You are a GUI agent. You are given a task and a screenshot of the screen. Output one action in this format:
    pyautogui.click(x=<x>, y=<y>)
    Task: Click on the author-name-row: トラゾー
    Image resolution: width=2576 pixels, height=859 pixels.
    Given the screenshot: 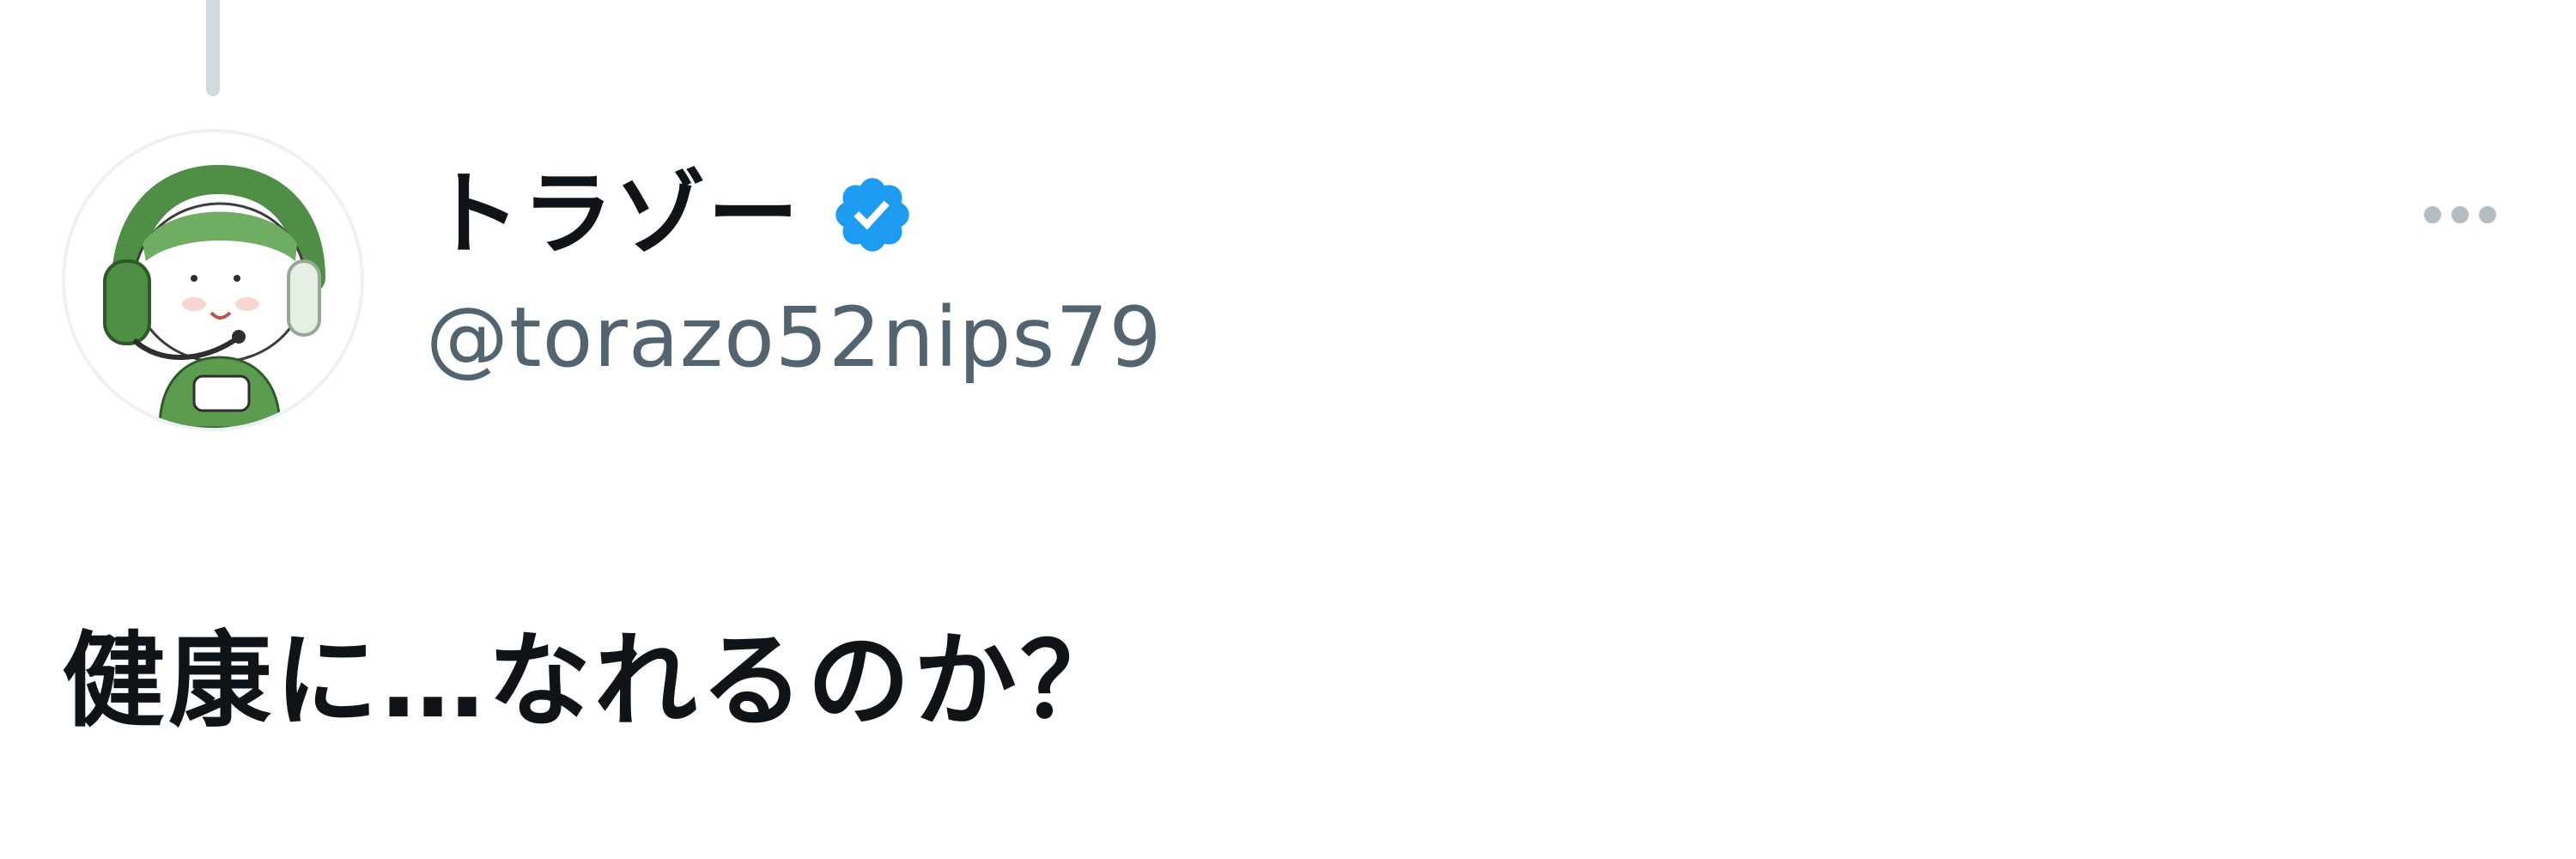 What is the action you would take?
    pyautogui.click(x=672, y=214)
    